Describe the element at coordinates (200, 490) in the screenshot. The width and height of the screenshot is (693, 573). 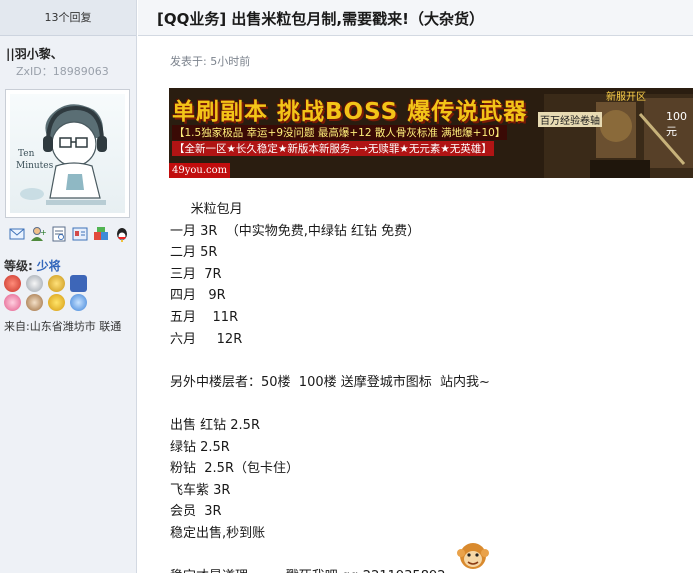
I see `post-line: 飞车紫 3R` at that location.